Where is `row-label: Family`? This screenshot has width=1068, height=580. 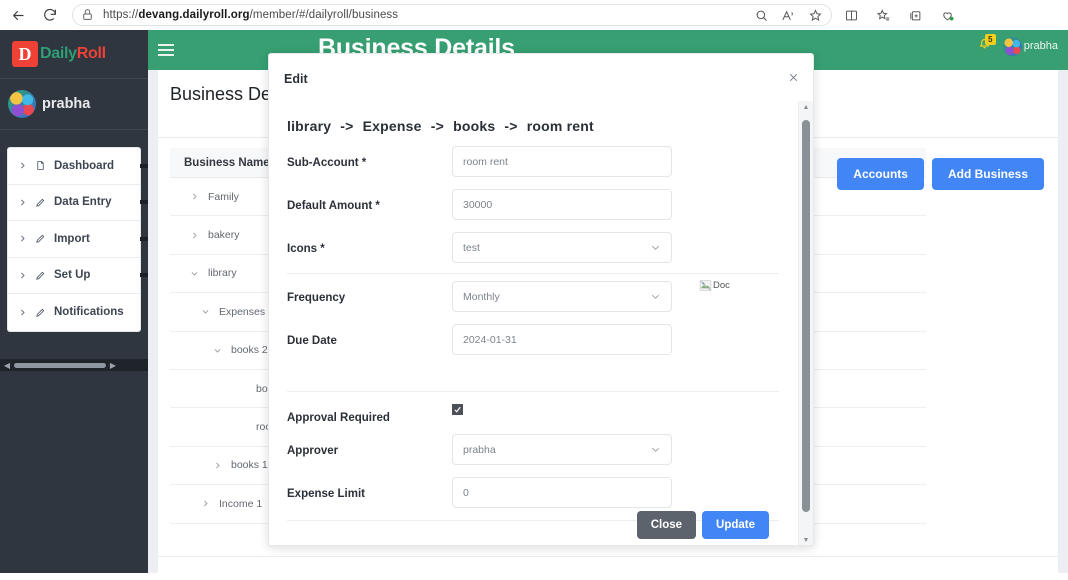
row-label: Family is located at coordinates (223, 196).